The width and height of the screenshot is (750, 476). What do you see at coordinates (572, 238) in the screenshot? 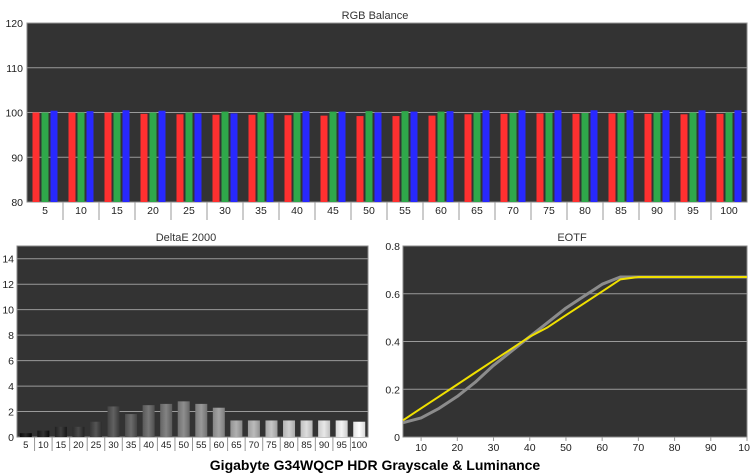
I see `chart-title: EOTF` at bounding box center [572, 238].